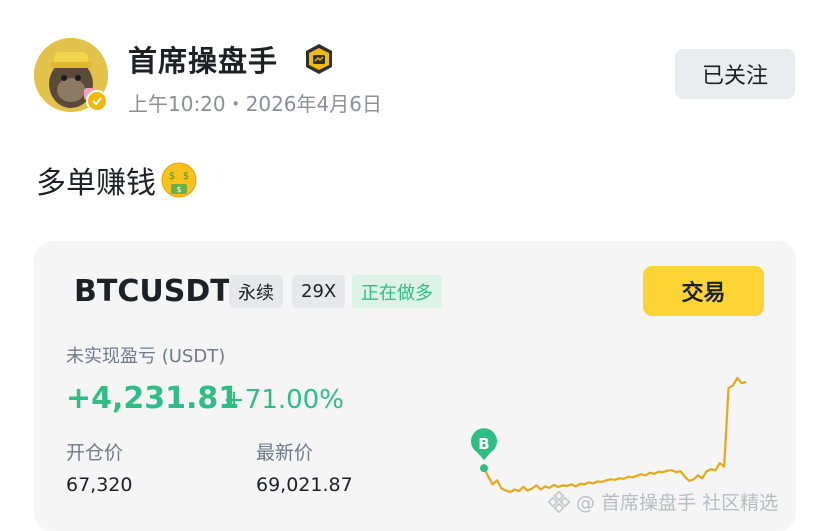  What do you see at coordinates (256, 291) in the screenshot?
I see `contract-type-tag: 永续` at bounding box center [256, 291].